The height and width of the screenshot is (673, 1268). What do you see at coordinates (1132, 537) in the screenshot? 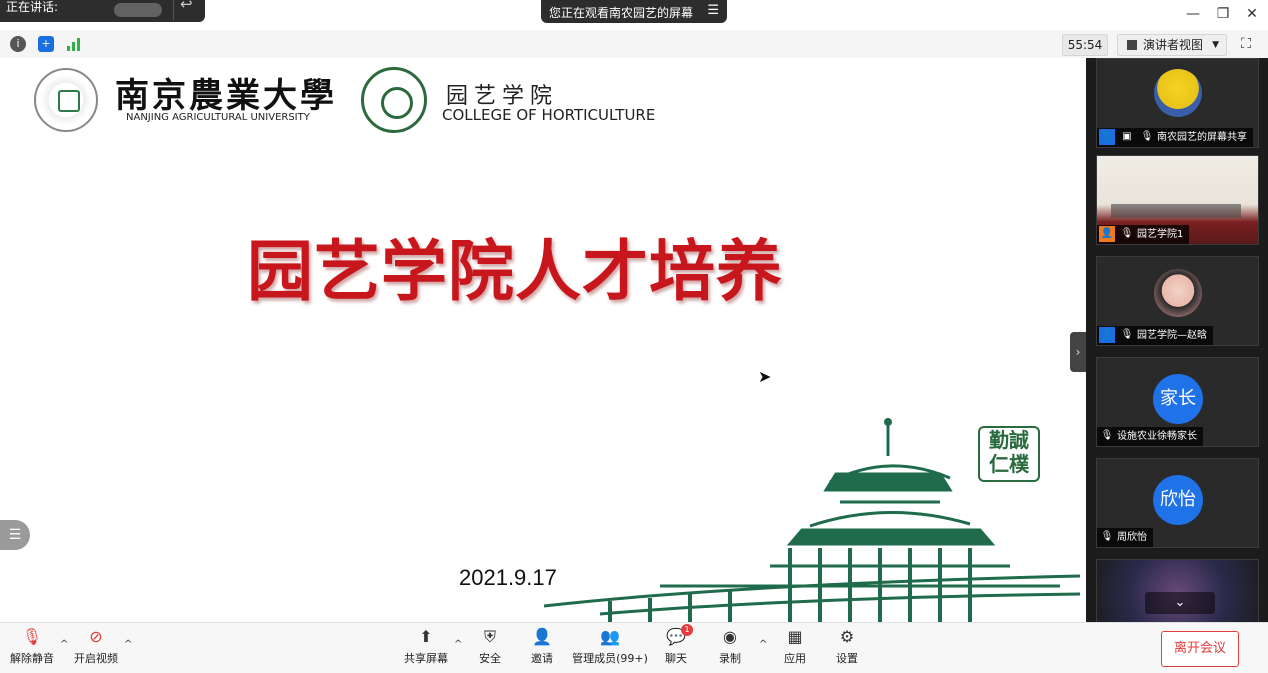
I see `participant-name: 周欣怡` at bounding box center [1132, 537].